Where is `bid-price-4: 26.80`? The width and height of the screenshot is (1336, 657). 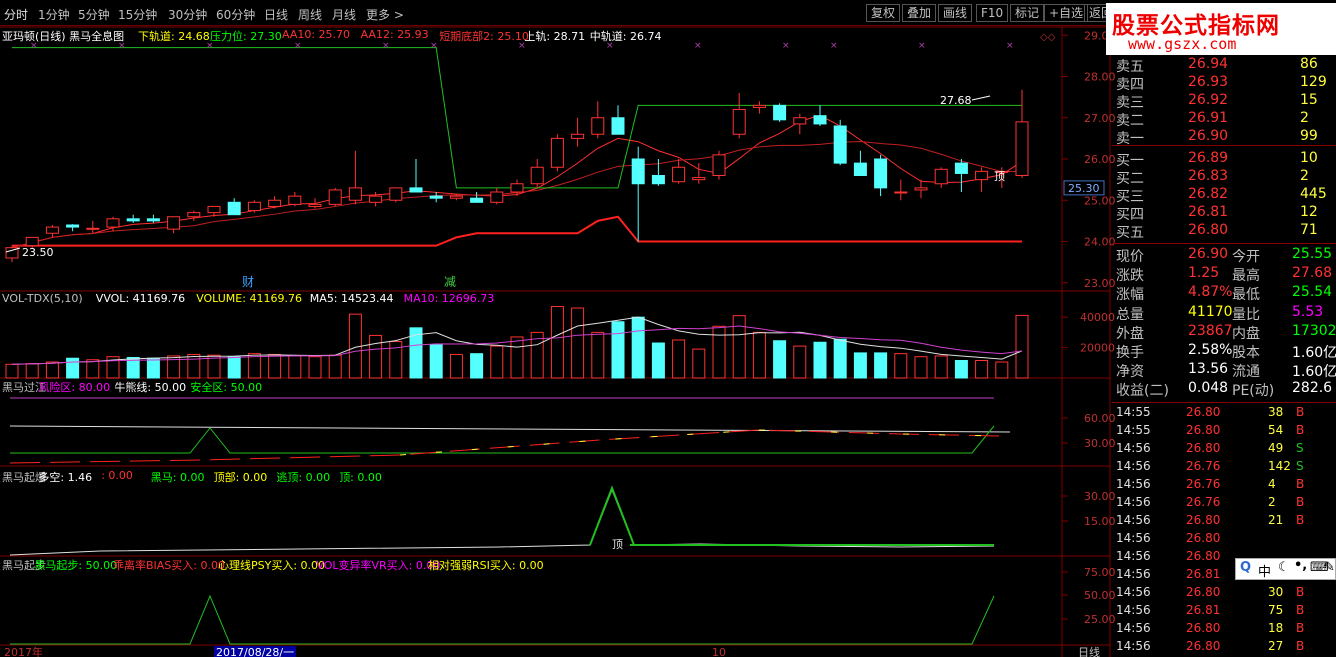
bid-price-4: 26.80 is located at coordinates (1208, 230).